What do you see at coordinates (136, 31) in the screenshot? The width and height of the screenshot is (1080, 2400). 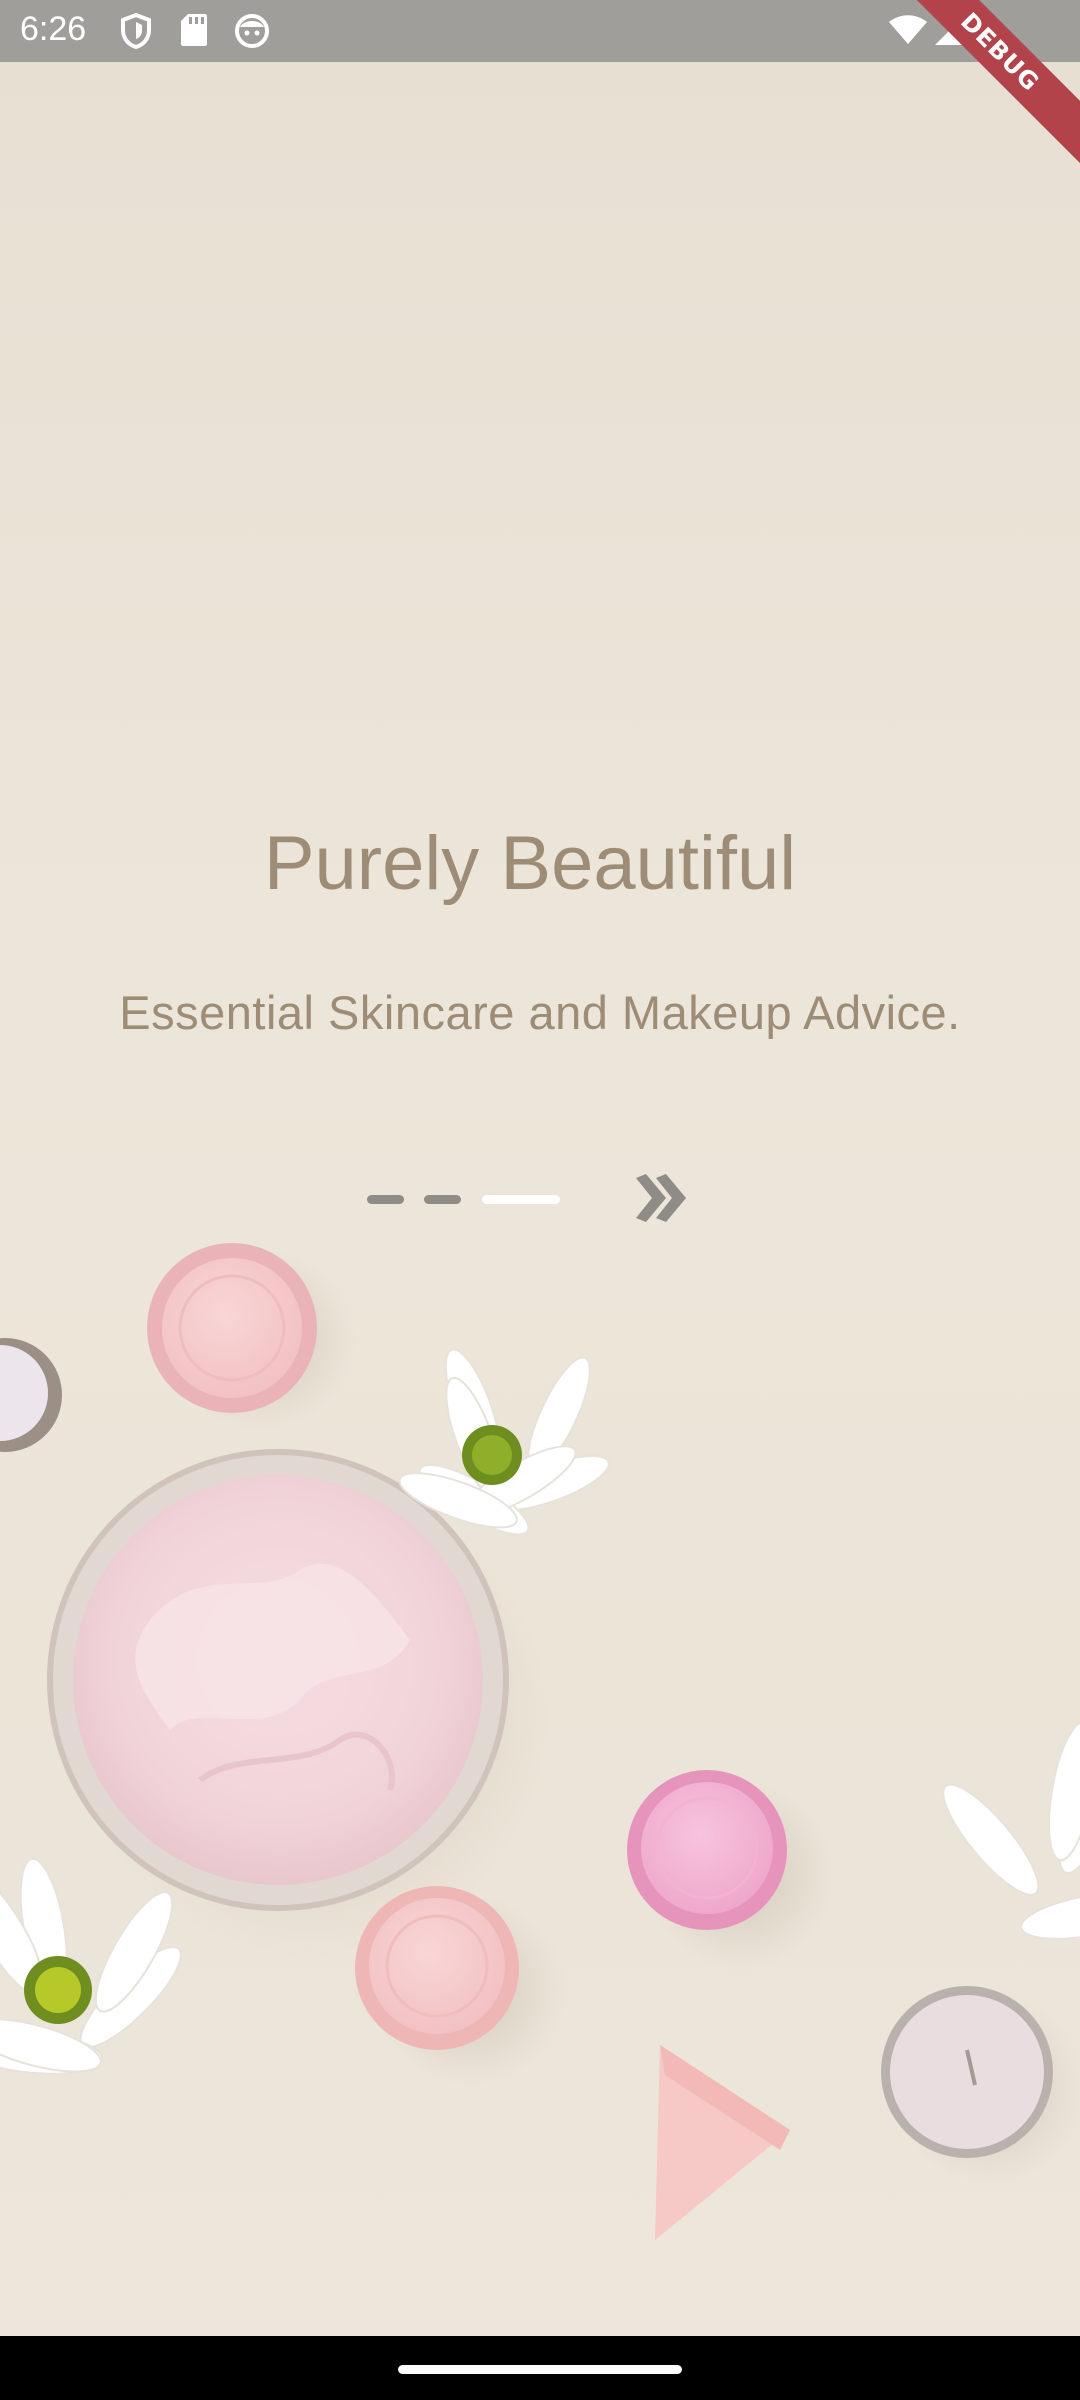 I see `shield-icon` at bounding box center [136, 31].